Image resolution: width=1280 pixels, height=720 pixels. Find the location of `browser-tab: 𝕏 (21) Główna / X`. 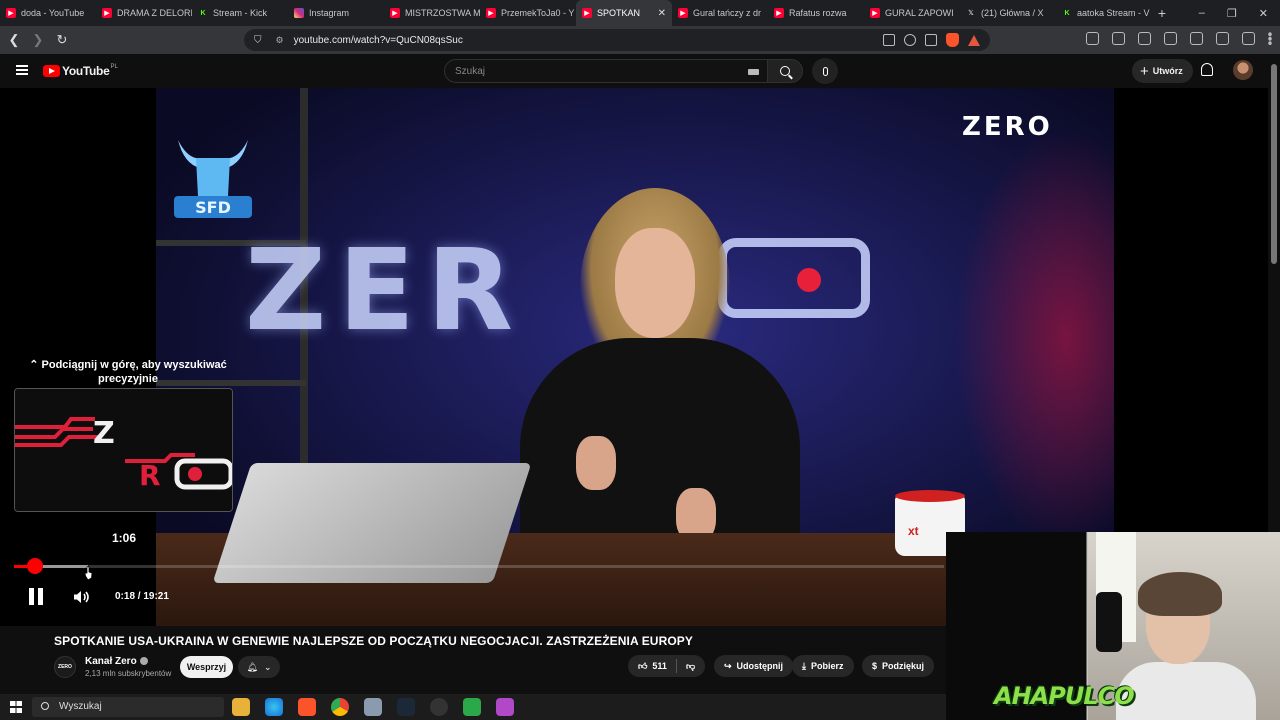

browser-tab: 𝕏 (21) Główna / X is located at coordinates (1008, 13).